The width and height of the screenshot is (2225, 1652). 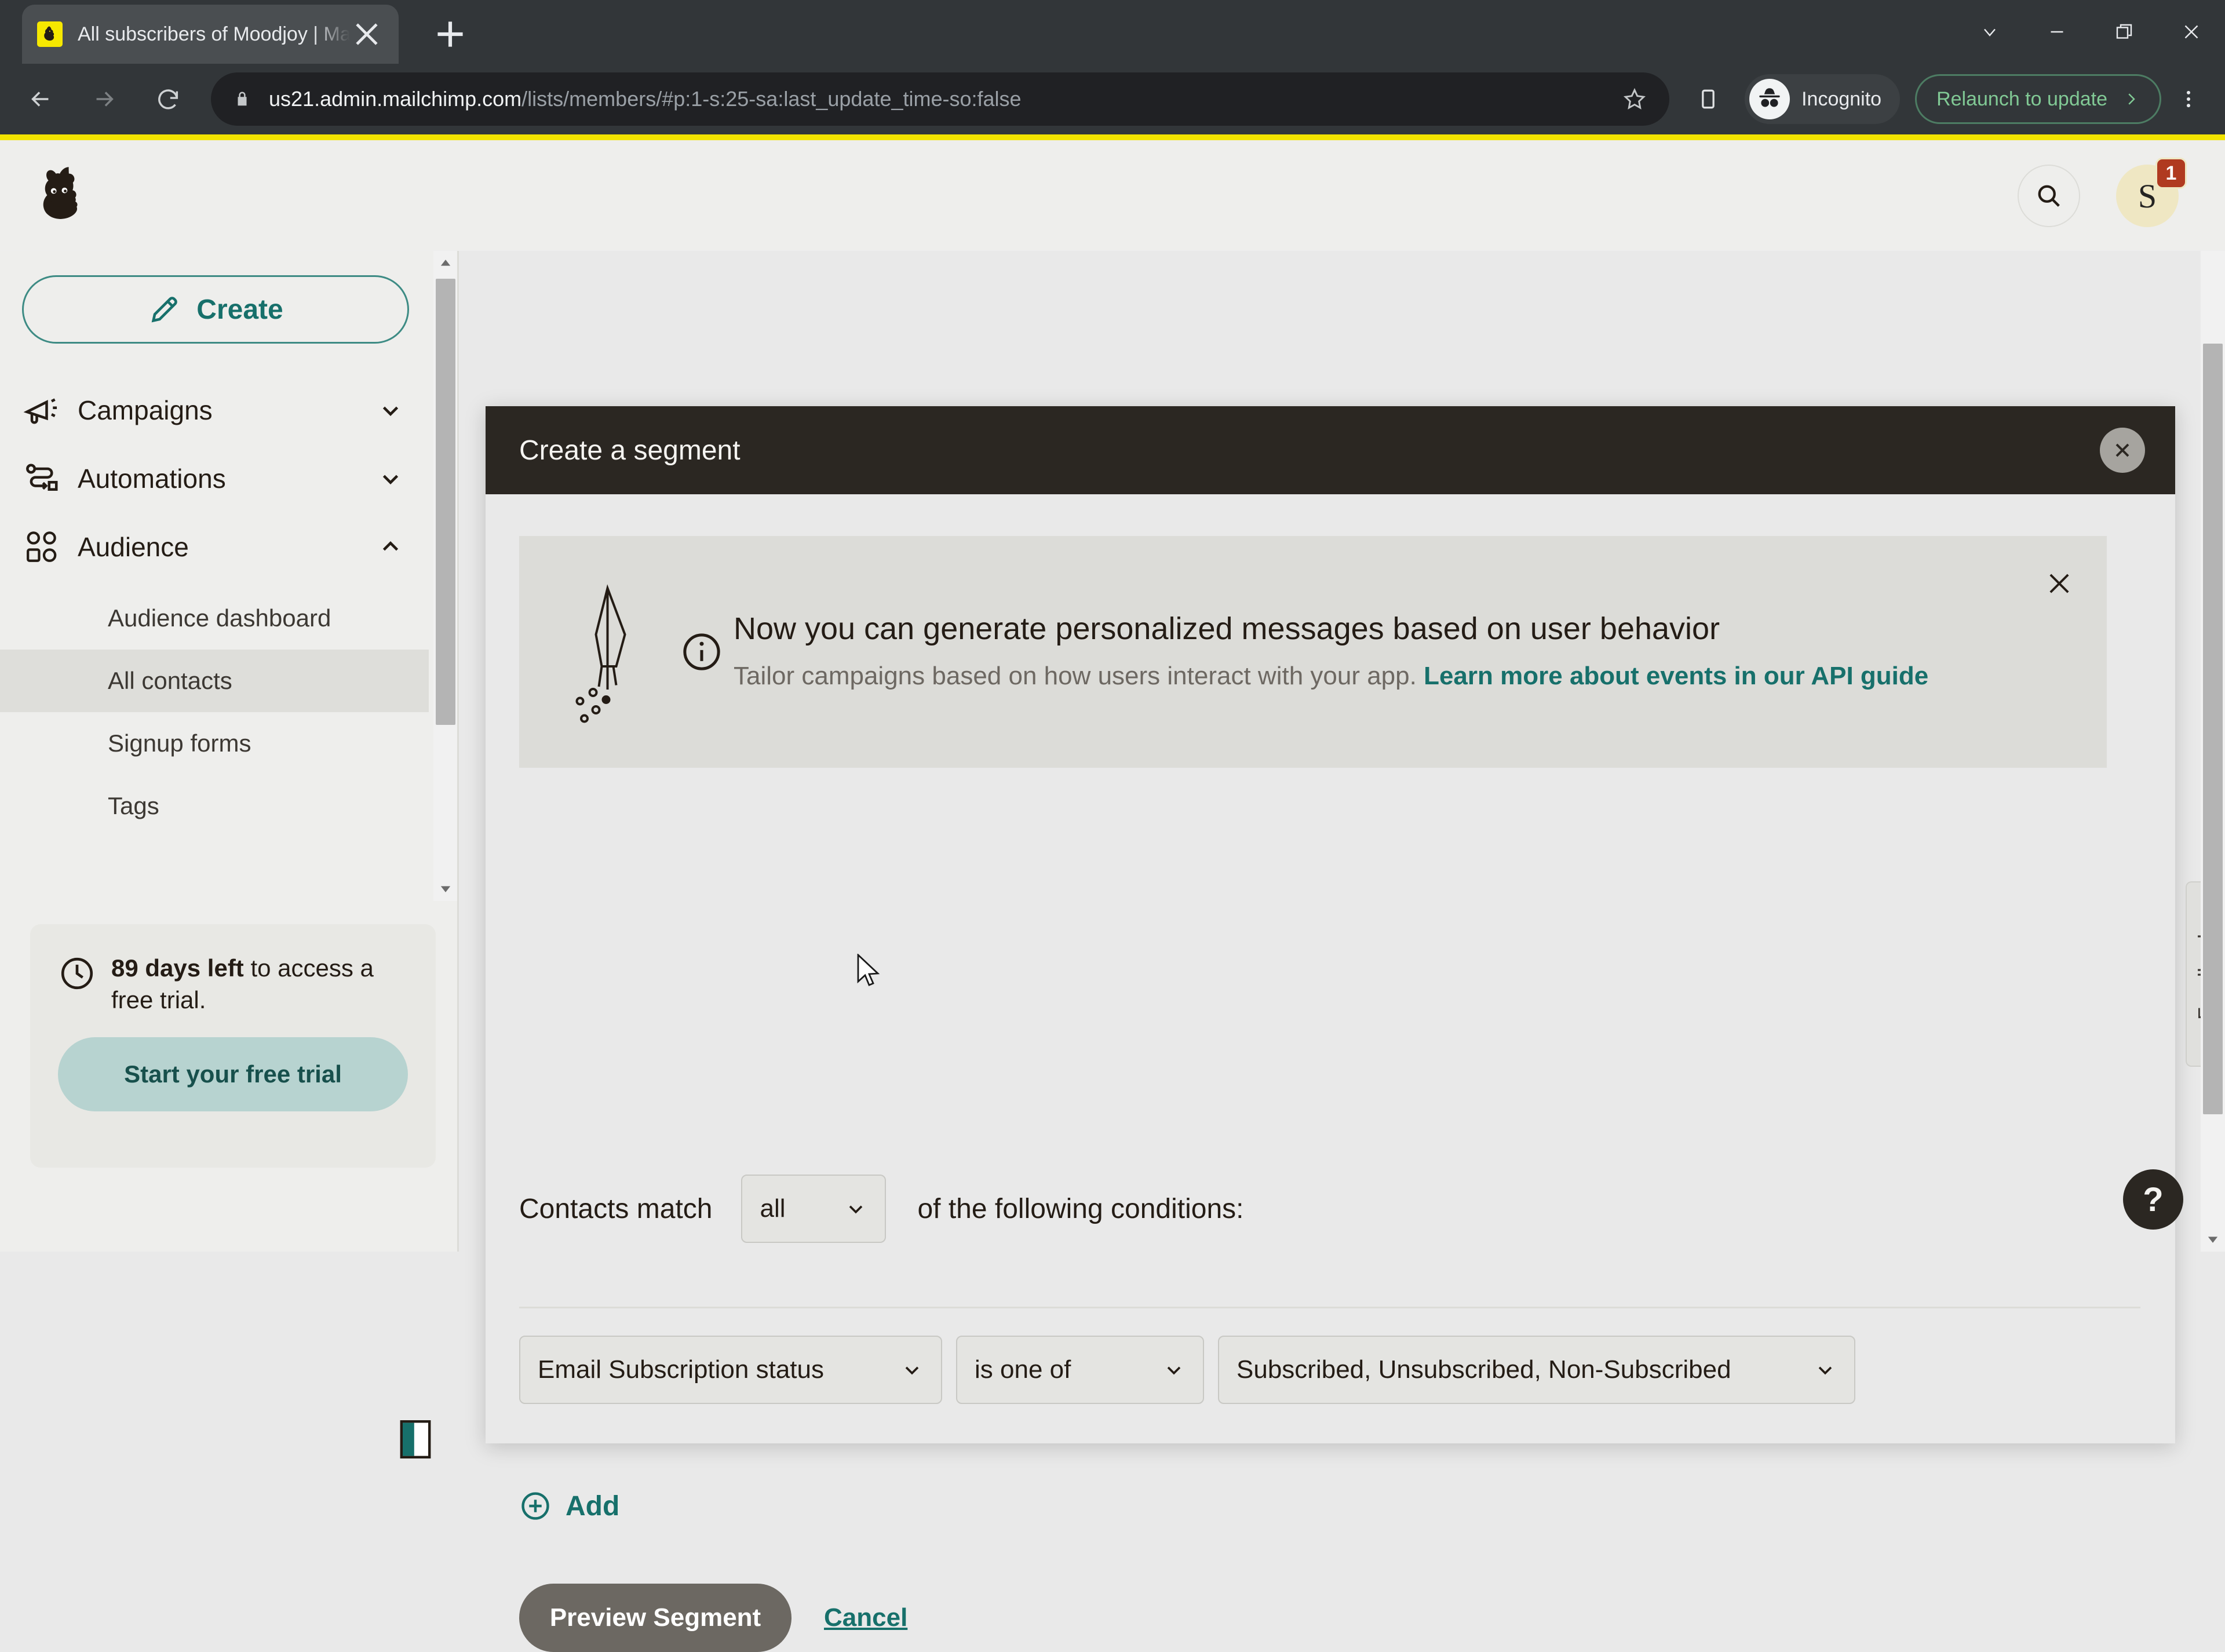 I want to click on megaphone-icon, so click(x=45, y=410).